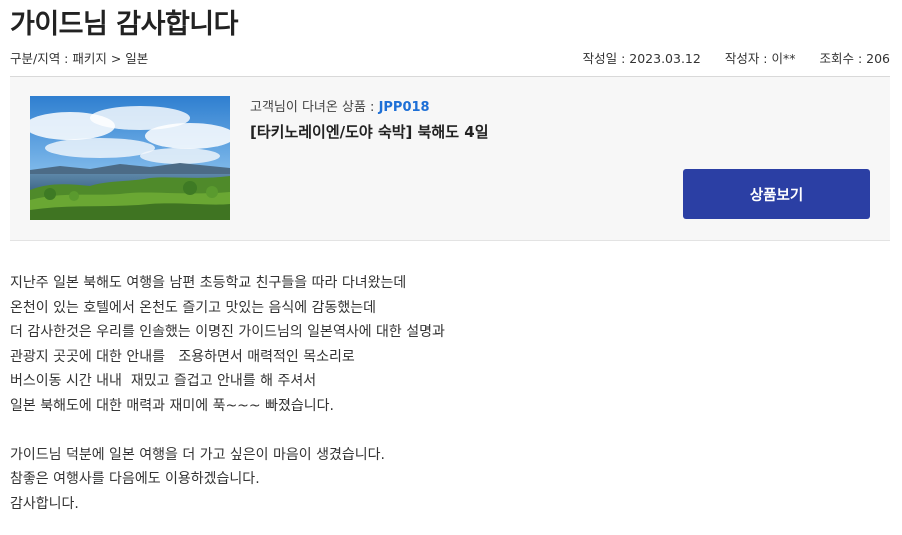 This screenshot has height=535, width=902. I want to click on body-line: 지난주 일본 북해도 여행을 남편 초등학교 친구들을 따라 다녀왔는데, so click(208, 283).